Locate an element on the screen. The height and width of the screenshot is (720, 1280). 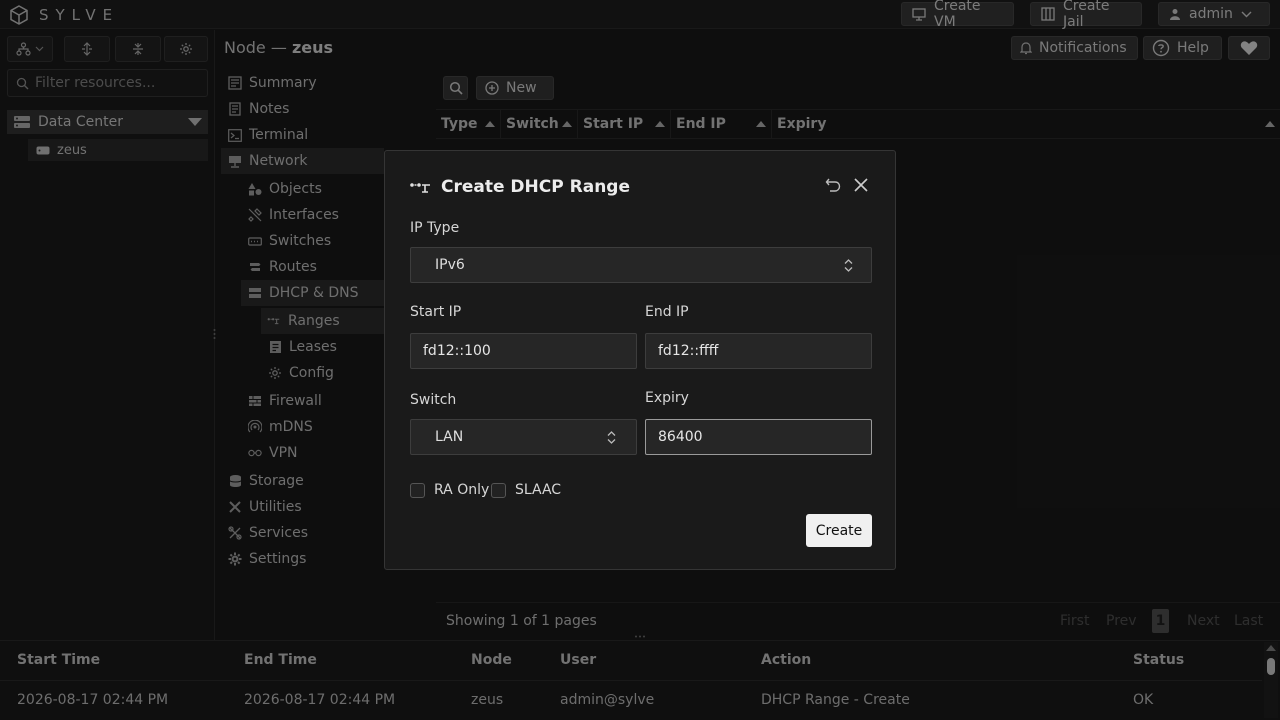
switch-label: Switch is located at coordinates (433, 400).